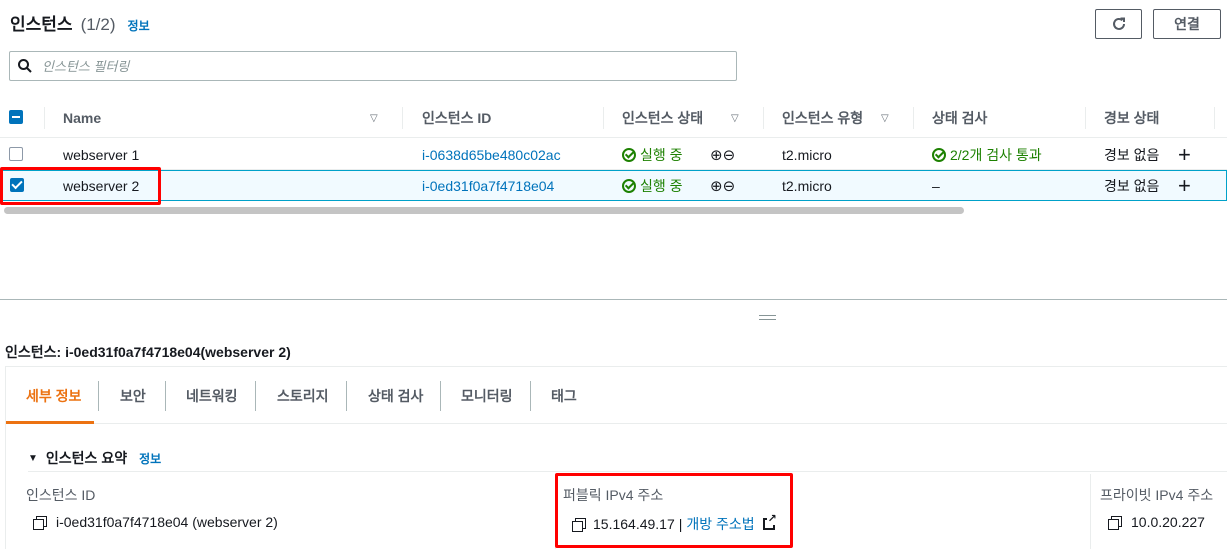 This screenshot has height=549, width=1227. I want to click on refresh-button, so click(1118, 24).